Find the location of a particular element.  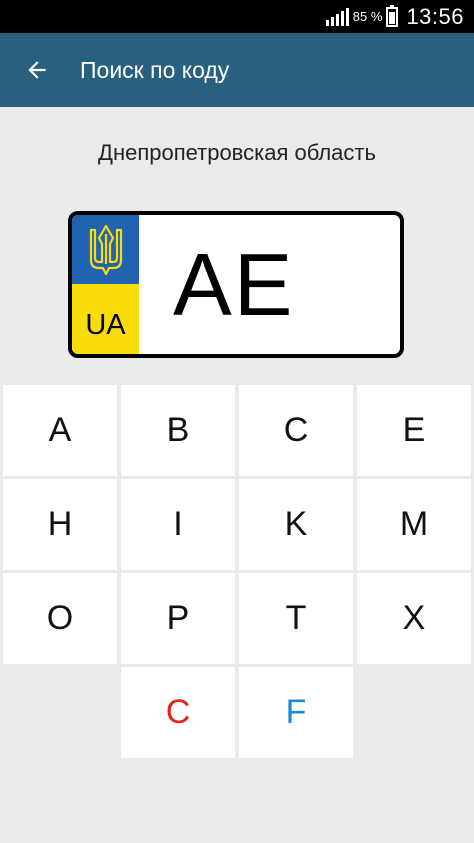

country-code: UA is located at coordinates (105, 325).